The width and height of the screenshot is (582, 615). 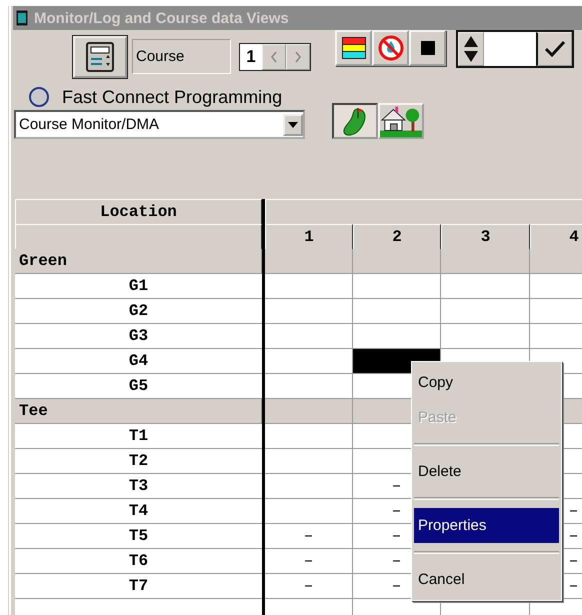 I want to click on column-header: Location, so click(x=138, y=212).